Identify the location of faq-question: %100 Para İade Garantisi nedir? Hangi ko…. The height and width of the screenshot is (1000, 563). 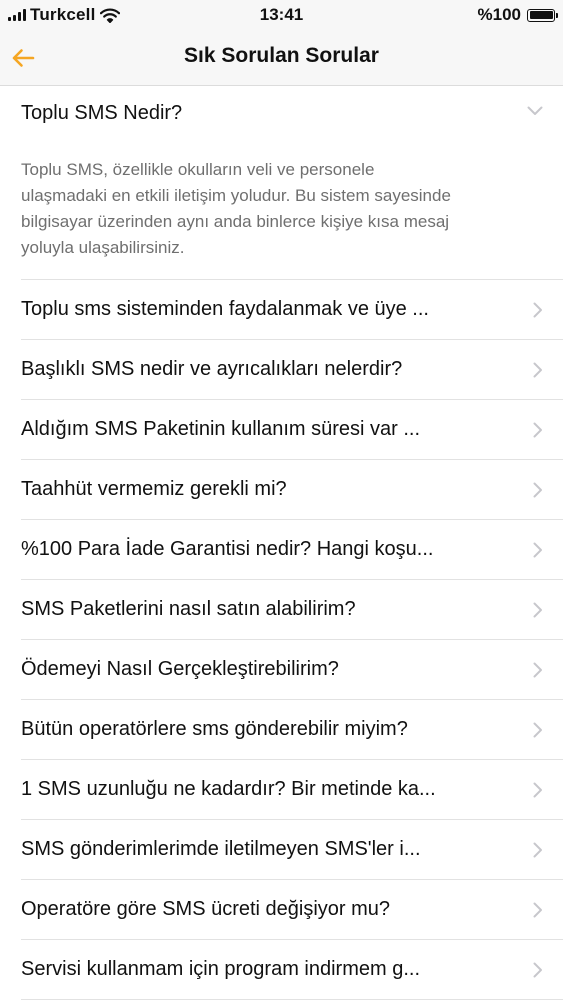
(227, 549).